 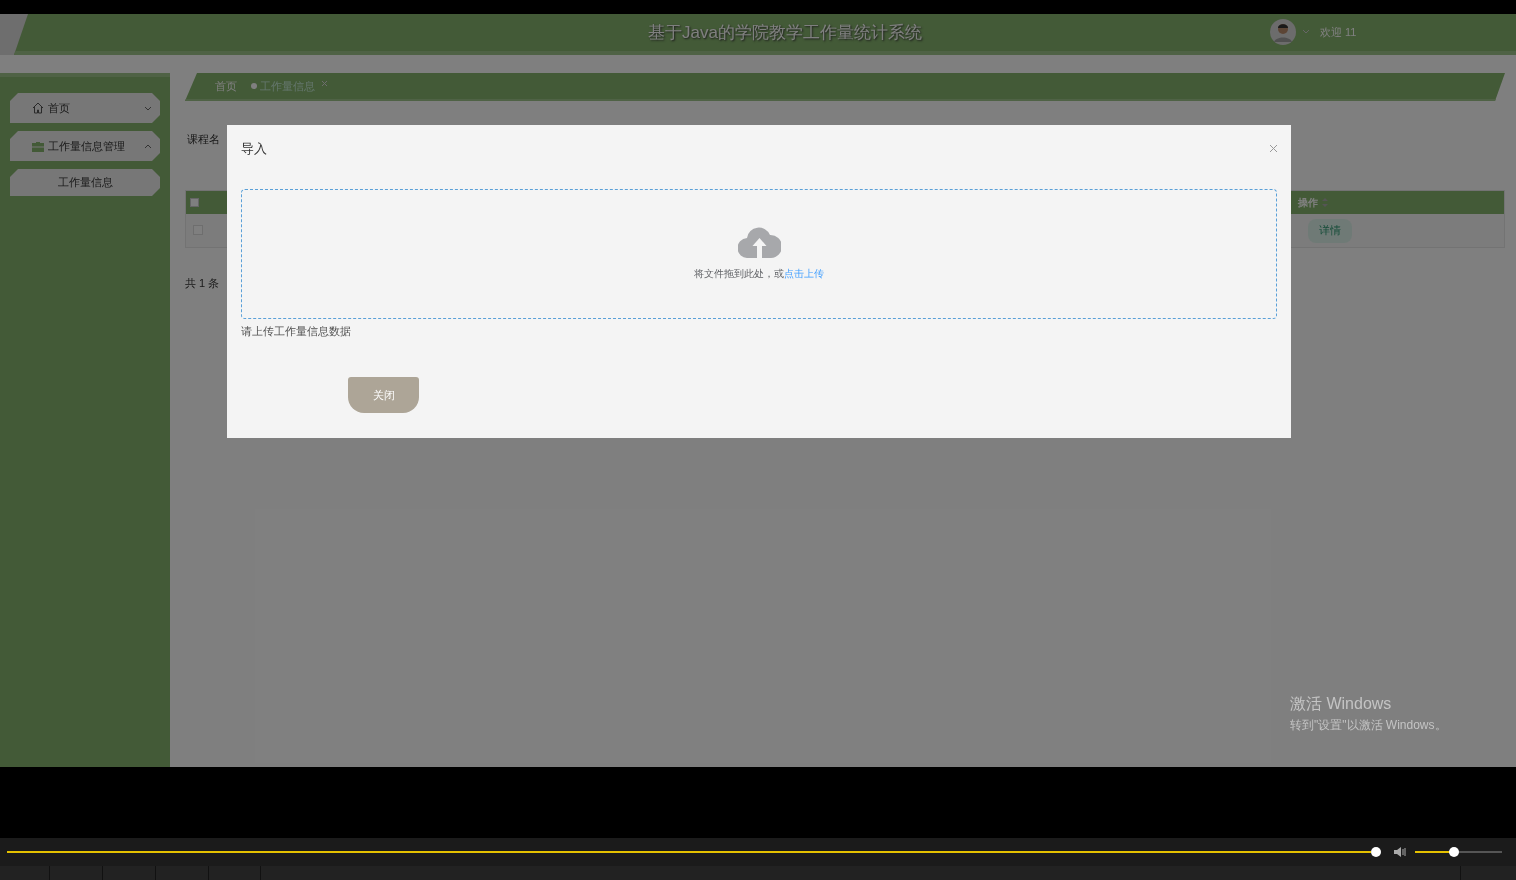 I want to click on welcome-text: 欢迎 11, so click(x=1338, y=32).